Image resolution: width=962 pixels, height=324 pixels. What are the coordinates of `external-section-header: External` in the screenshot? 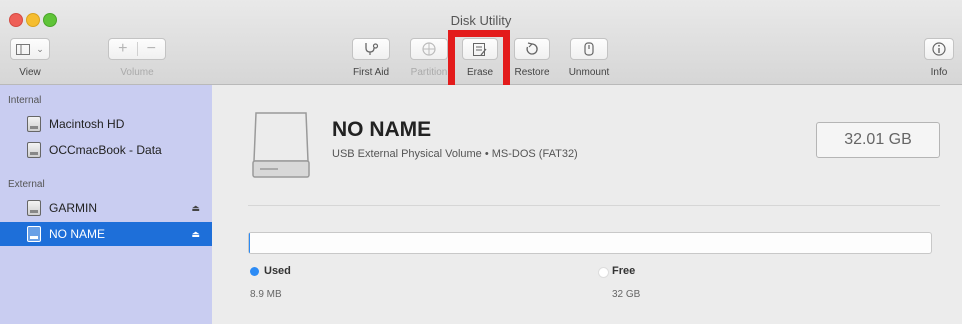 It's located at (26, 184).